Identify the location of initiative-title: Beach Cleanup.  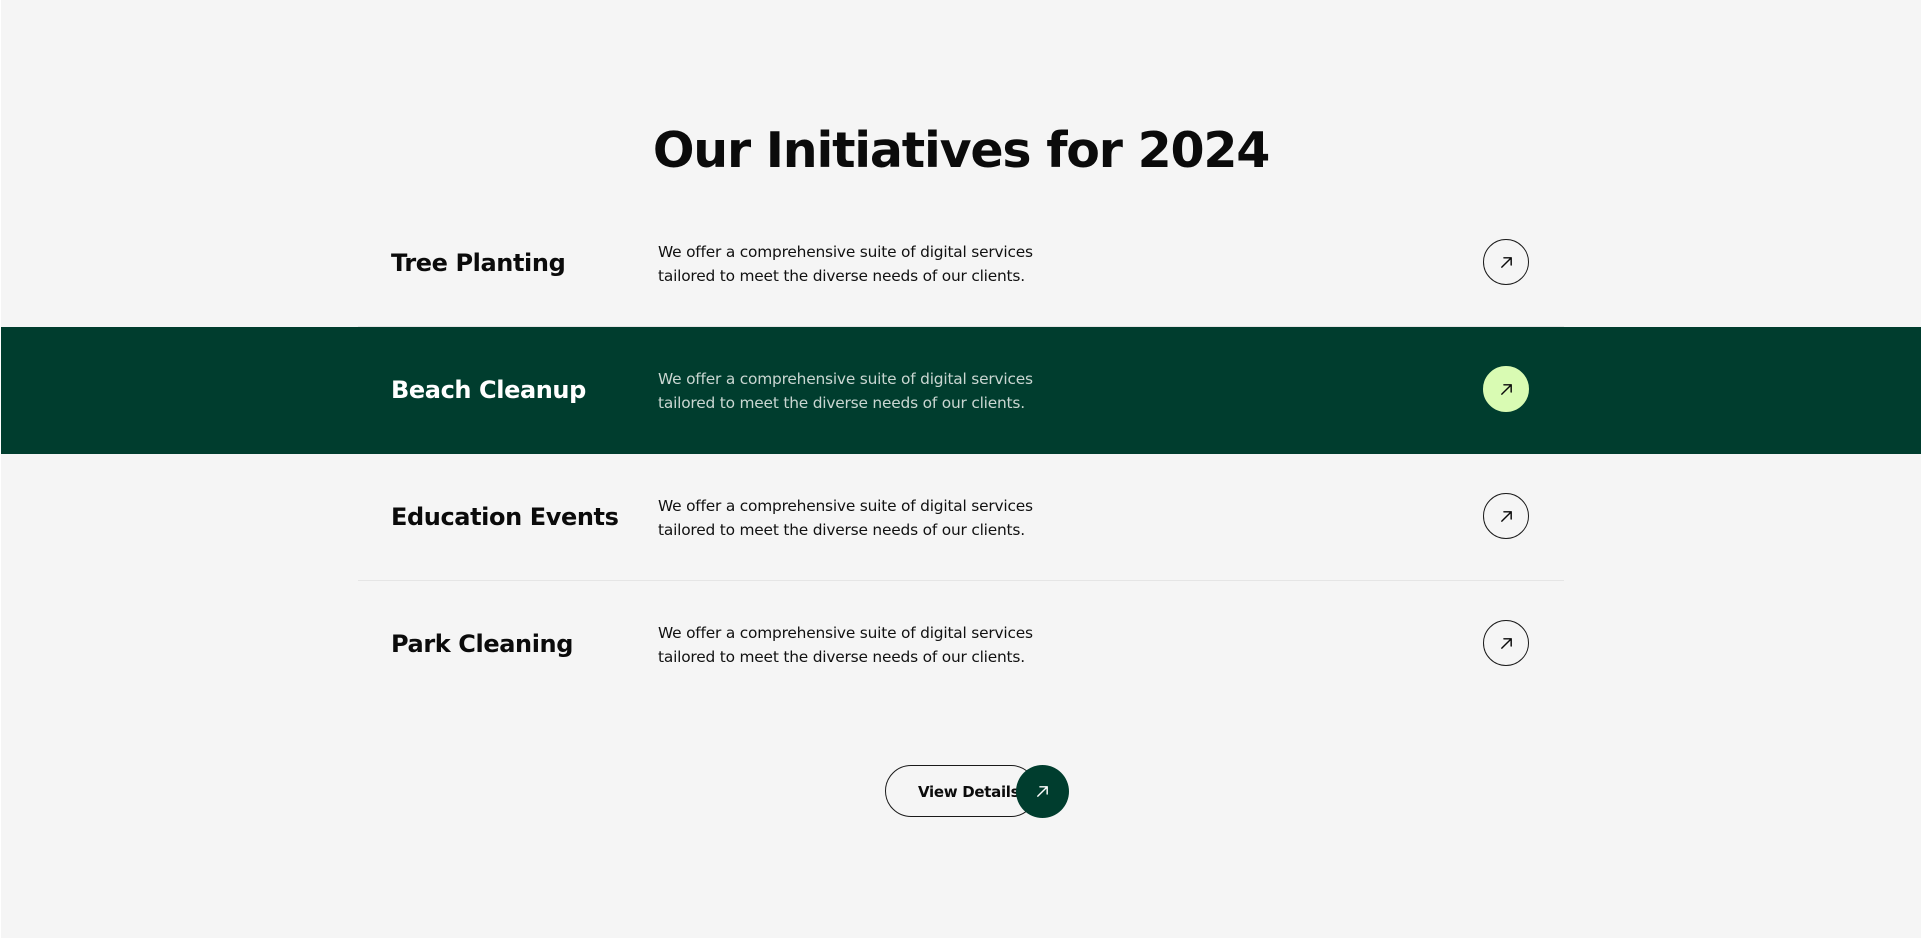
(488, 390).